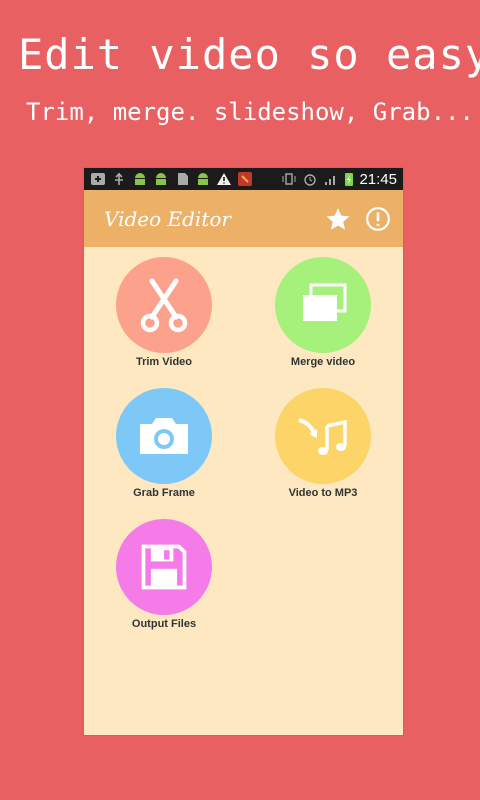 This screenshot has width=480, height=800. I want to click on vibrate-icon, so click(289, 179).